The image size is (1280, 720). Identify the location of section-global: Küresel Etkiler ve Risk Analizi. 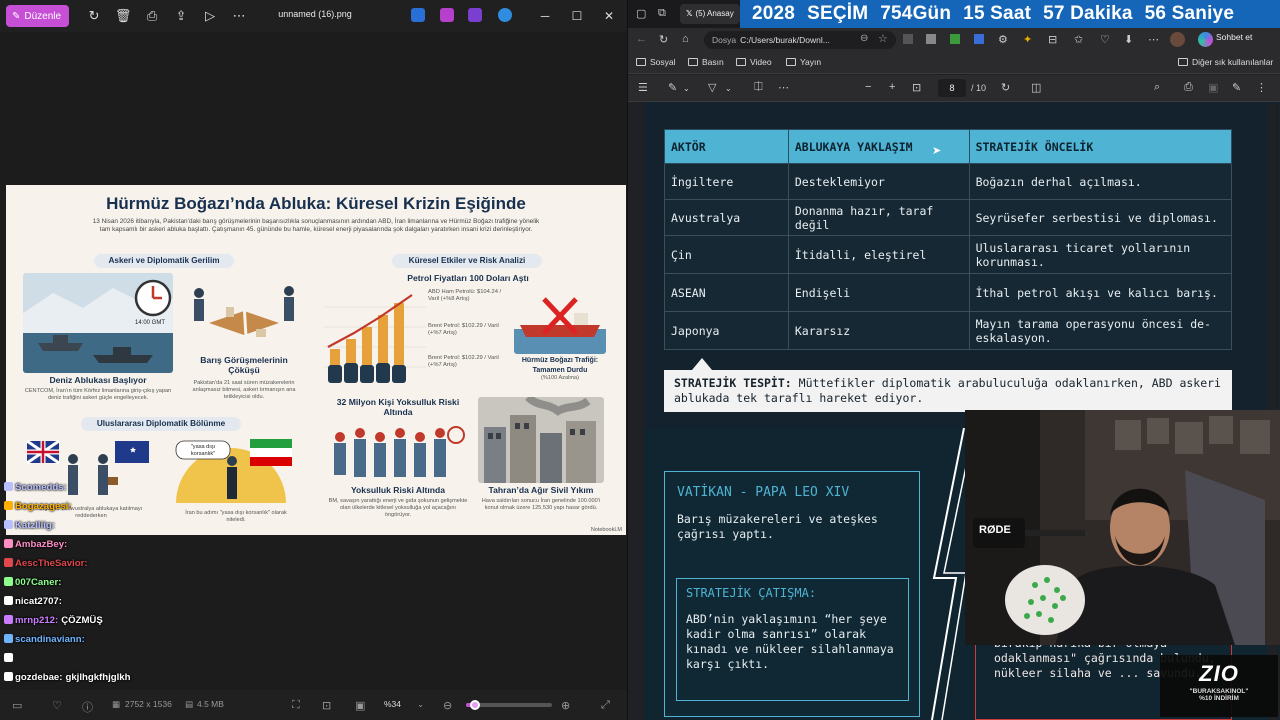
(467, 261).